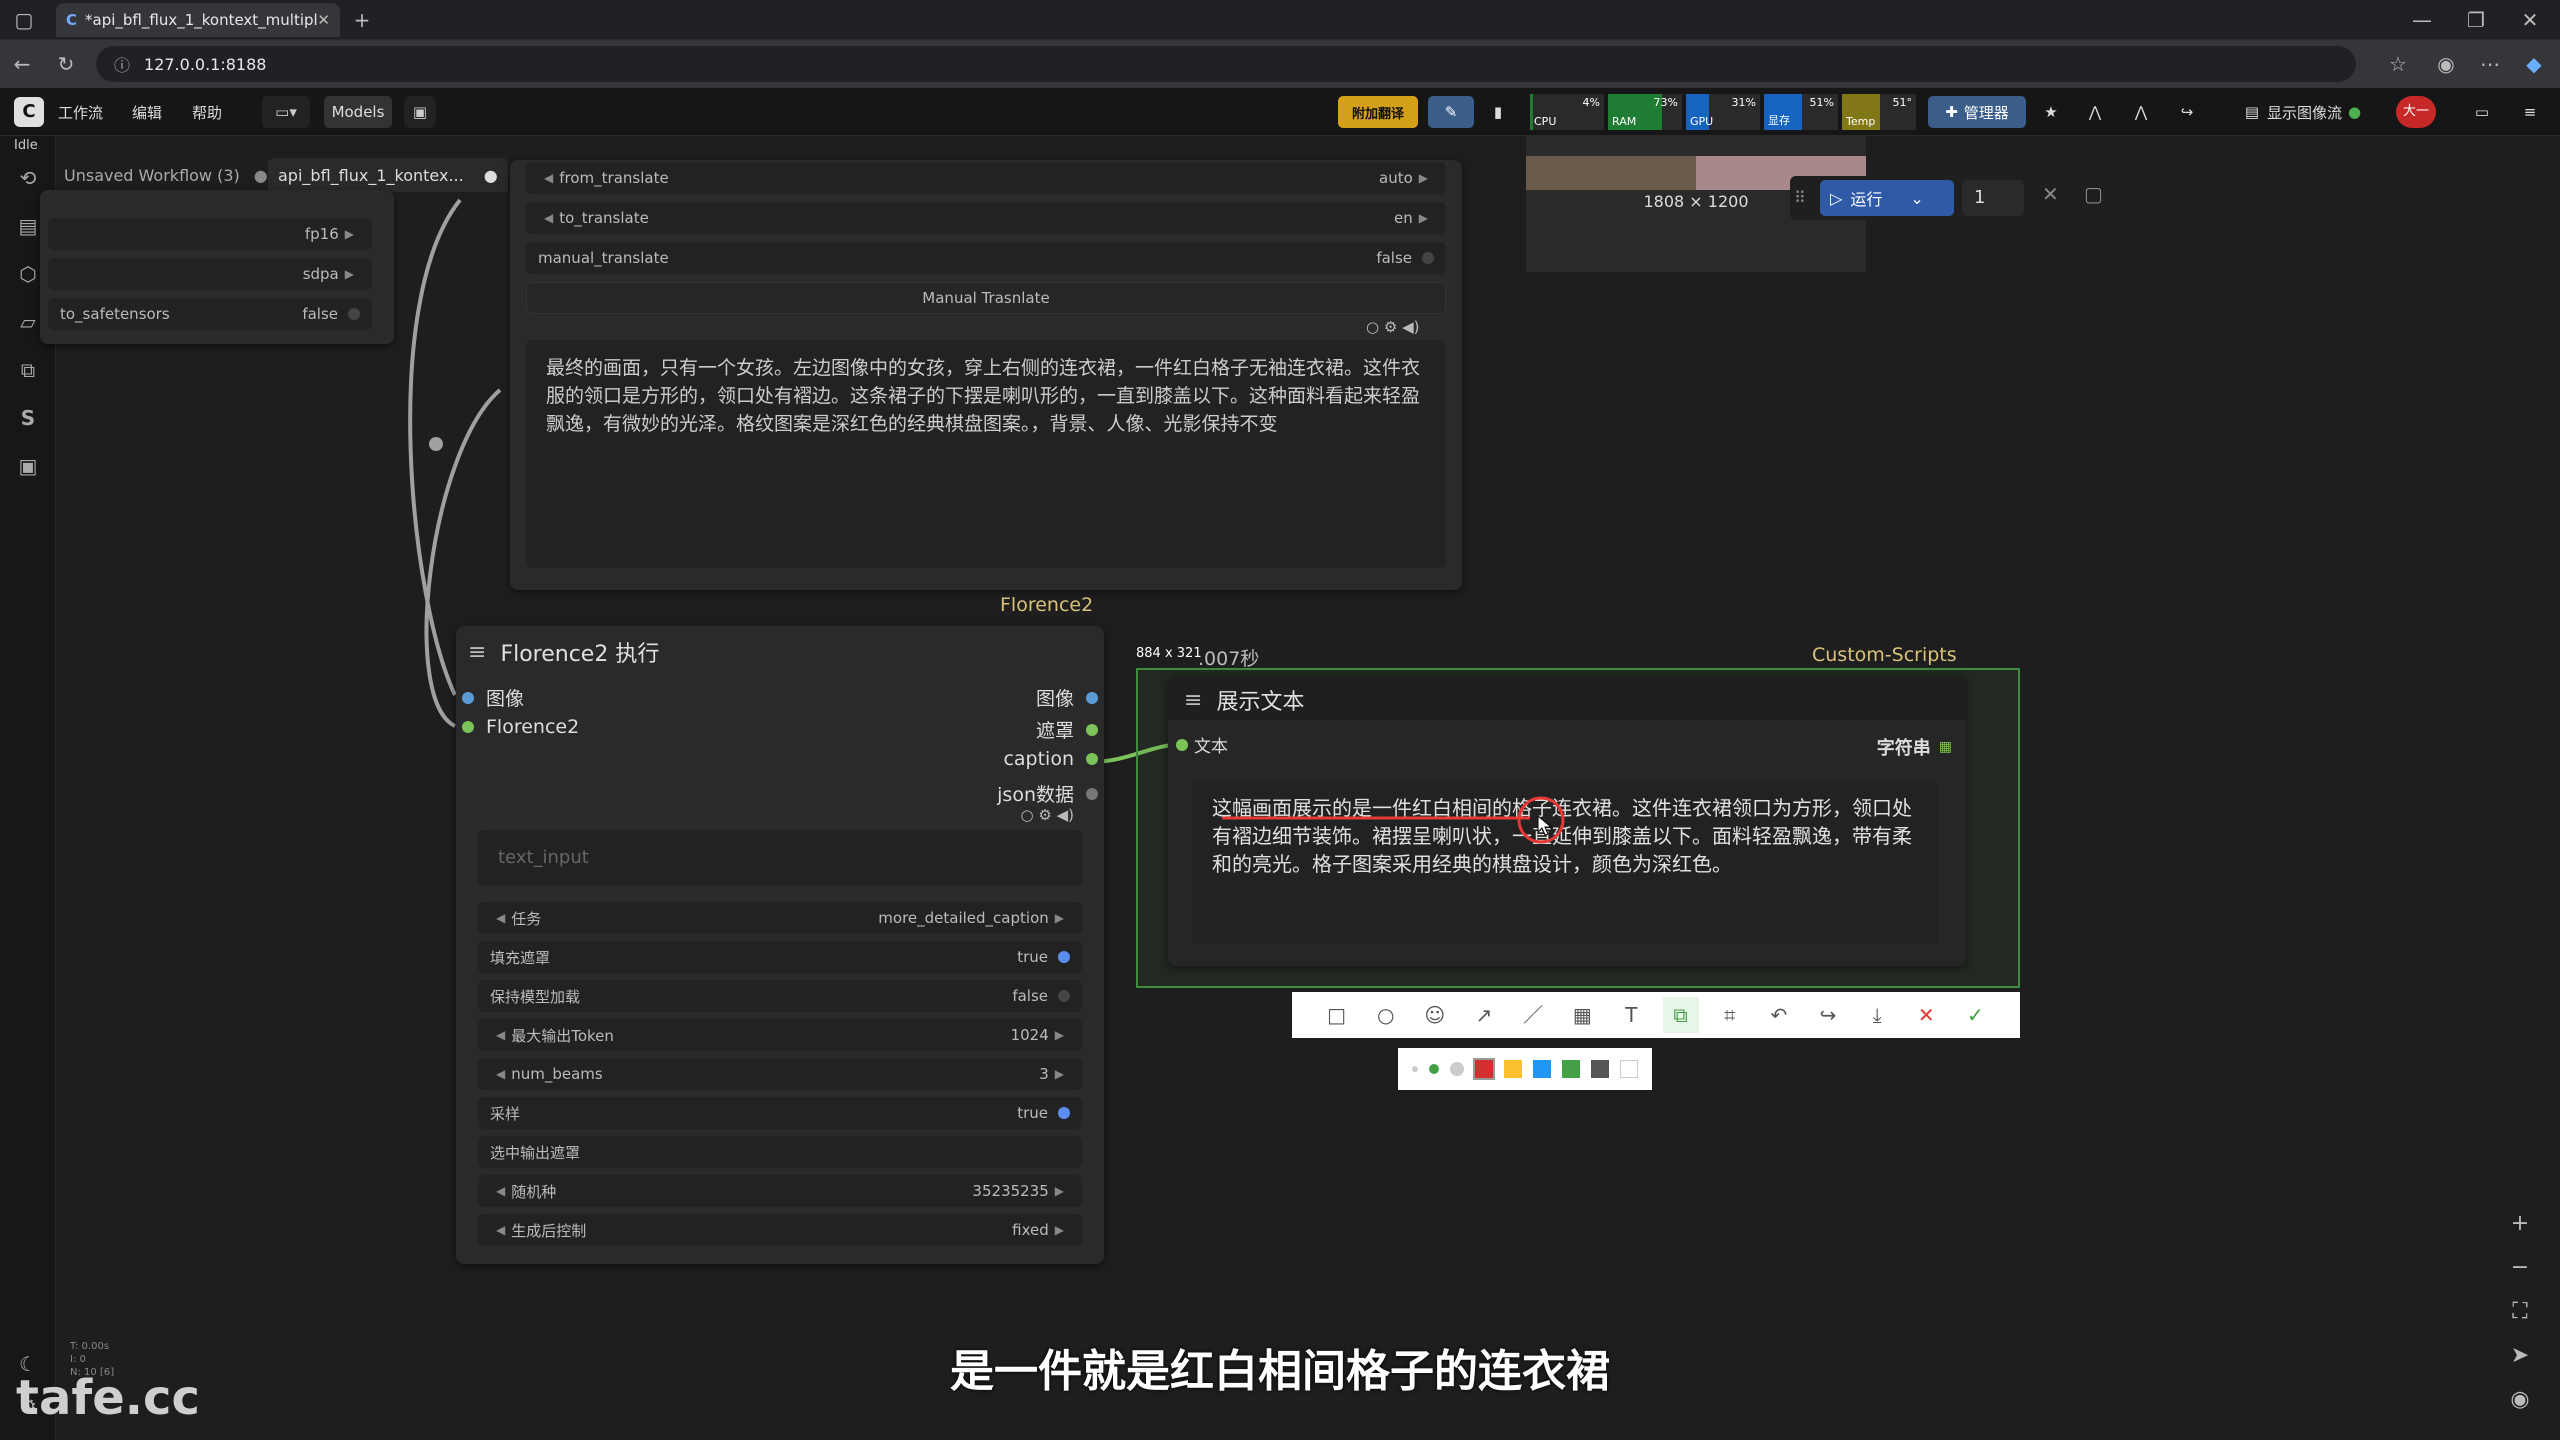  I want to click on pen-icon: ／, so click(1533, 1015).